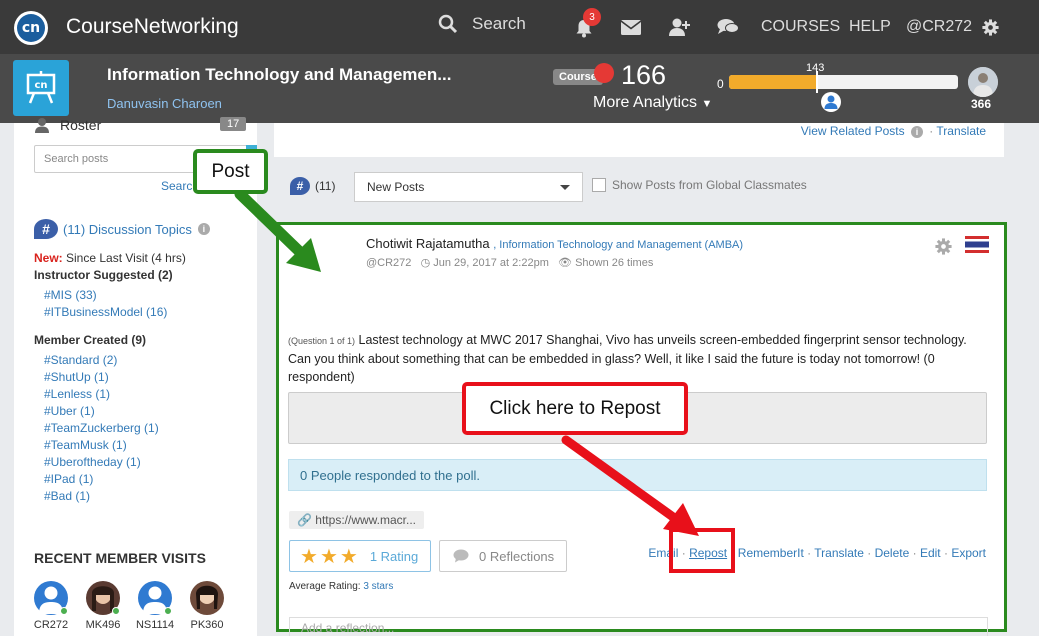 The height and width of the screenshot is (636, 1039). What do you see at coordinates (630, 485) in the screenshot?
I see `red-arrow` at bounding box center [630, 485].